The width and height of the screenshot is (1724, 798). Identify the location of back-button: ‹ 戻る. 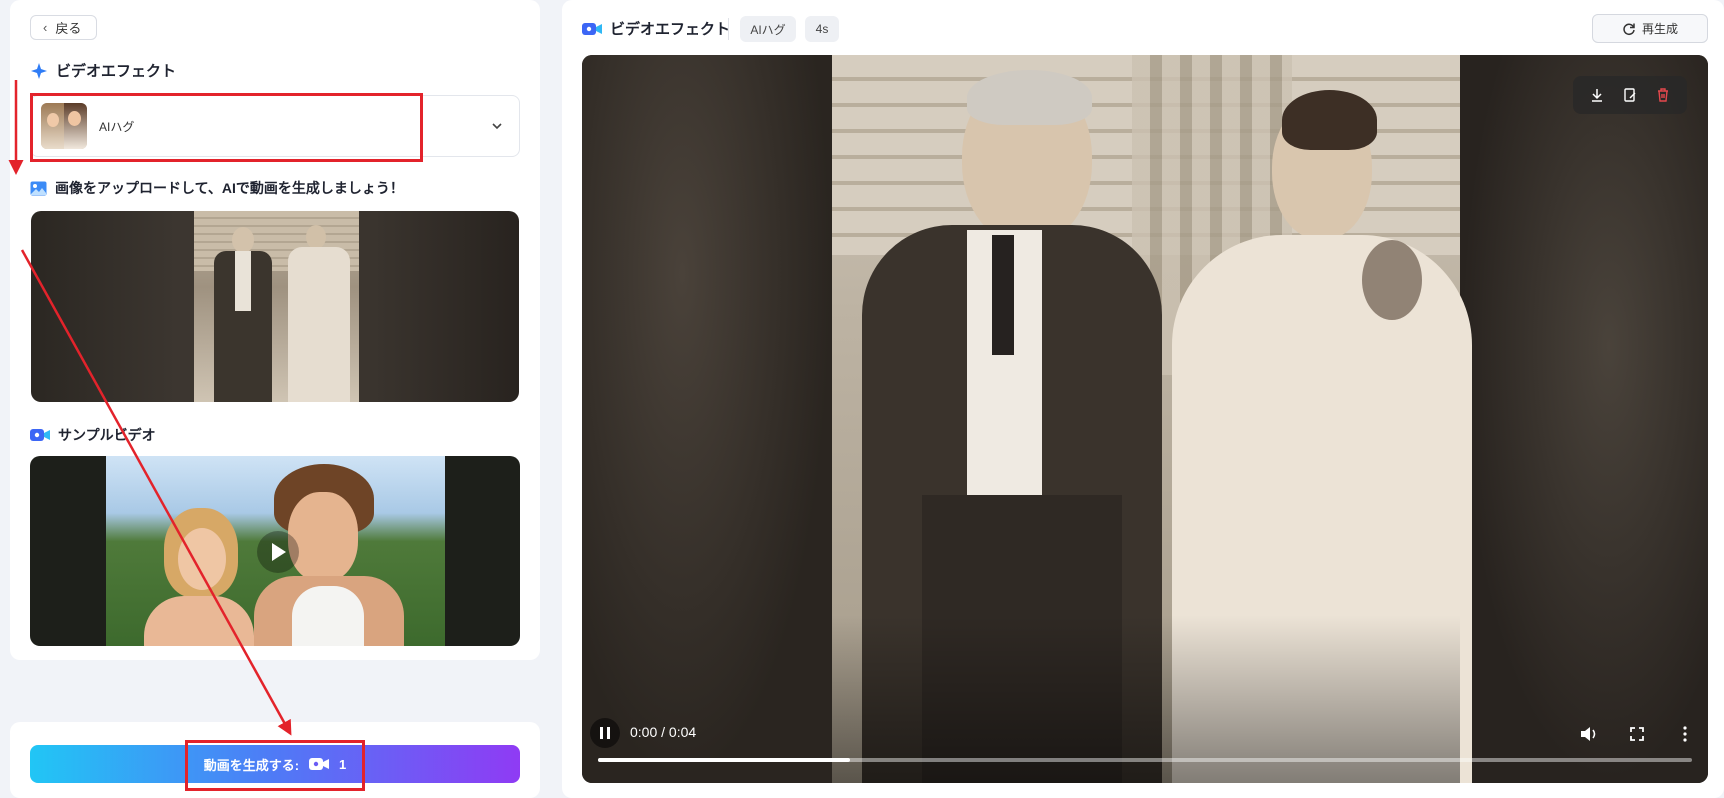
(63, 27).